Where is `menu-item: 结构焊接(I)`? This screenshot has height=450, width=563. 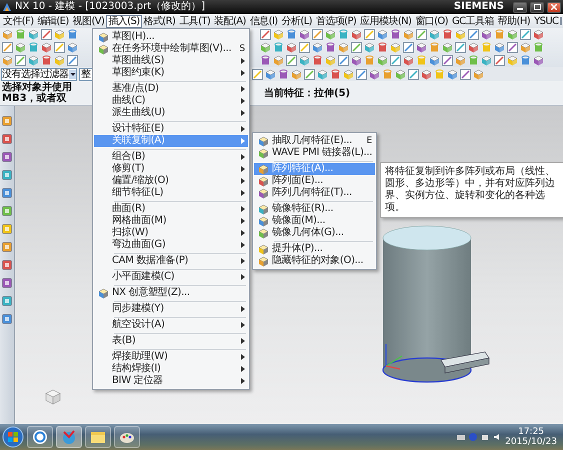
menu-item: 结构焊接(I) is located at coordinates (171, 369).